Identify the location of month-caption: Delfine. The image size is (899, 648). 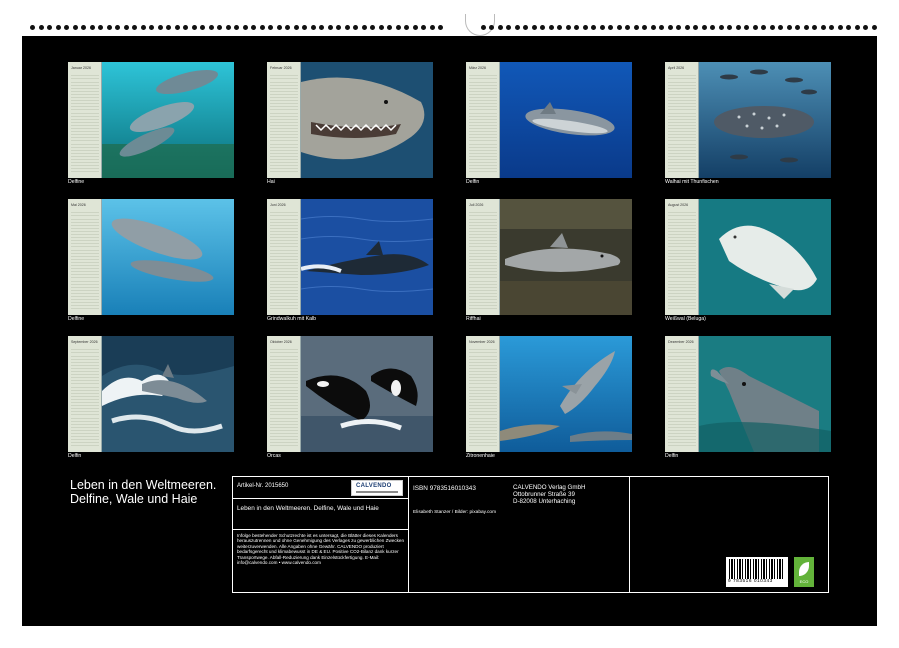
(76, 319).